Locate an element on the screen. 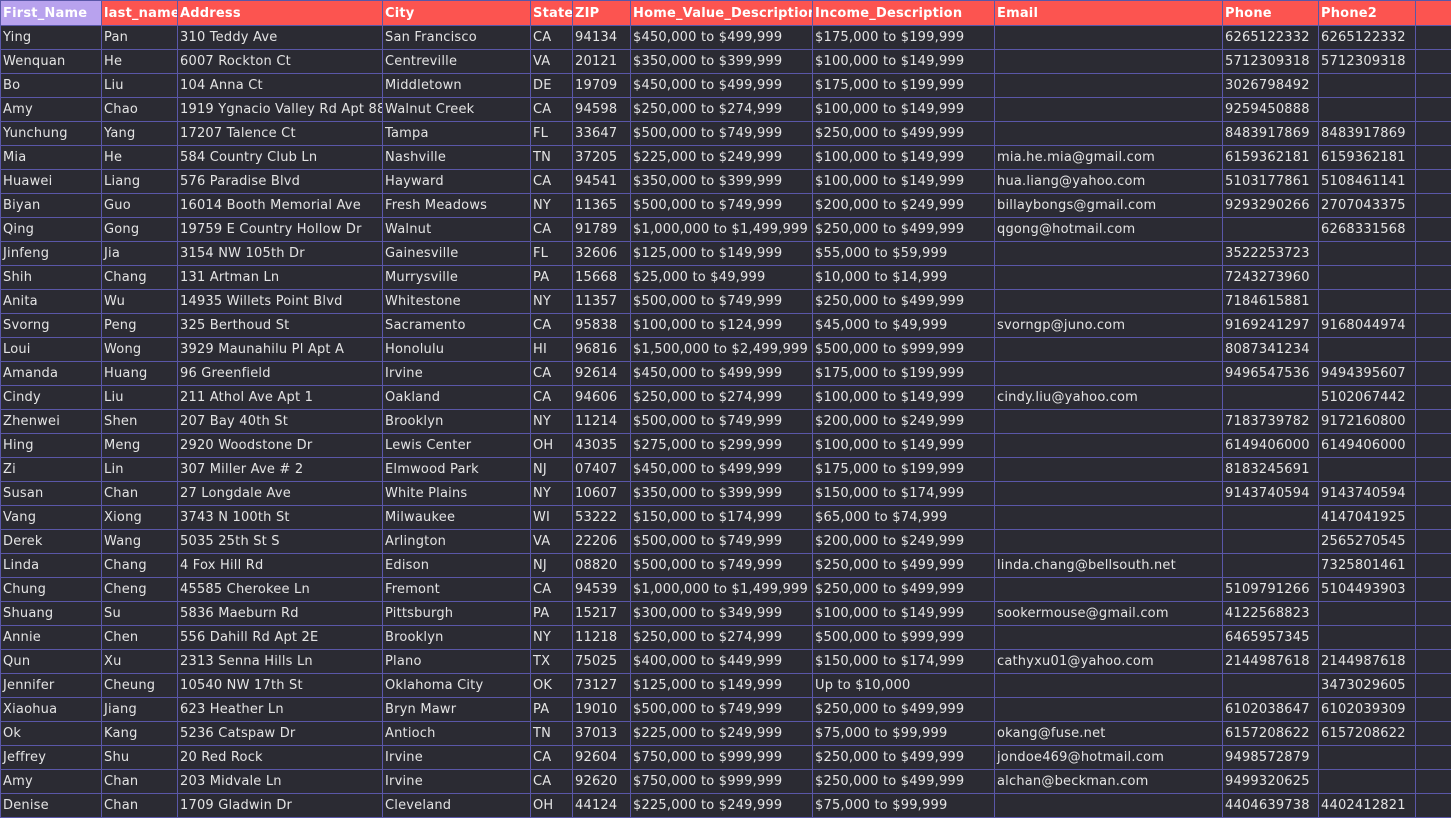  grid-cell: Arlington is located at coordinates (457, 542).